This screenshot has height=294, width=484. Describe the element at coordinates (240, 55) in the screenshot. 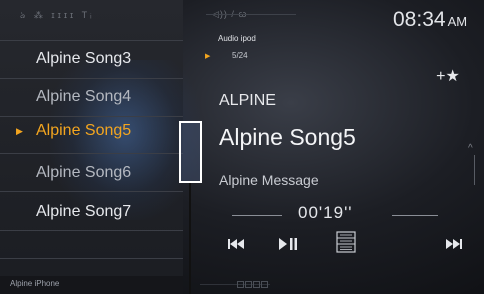

I see `track-count: 5/24` at that location.